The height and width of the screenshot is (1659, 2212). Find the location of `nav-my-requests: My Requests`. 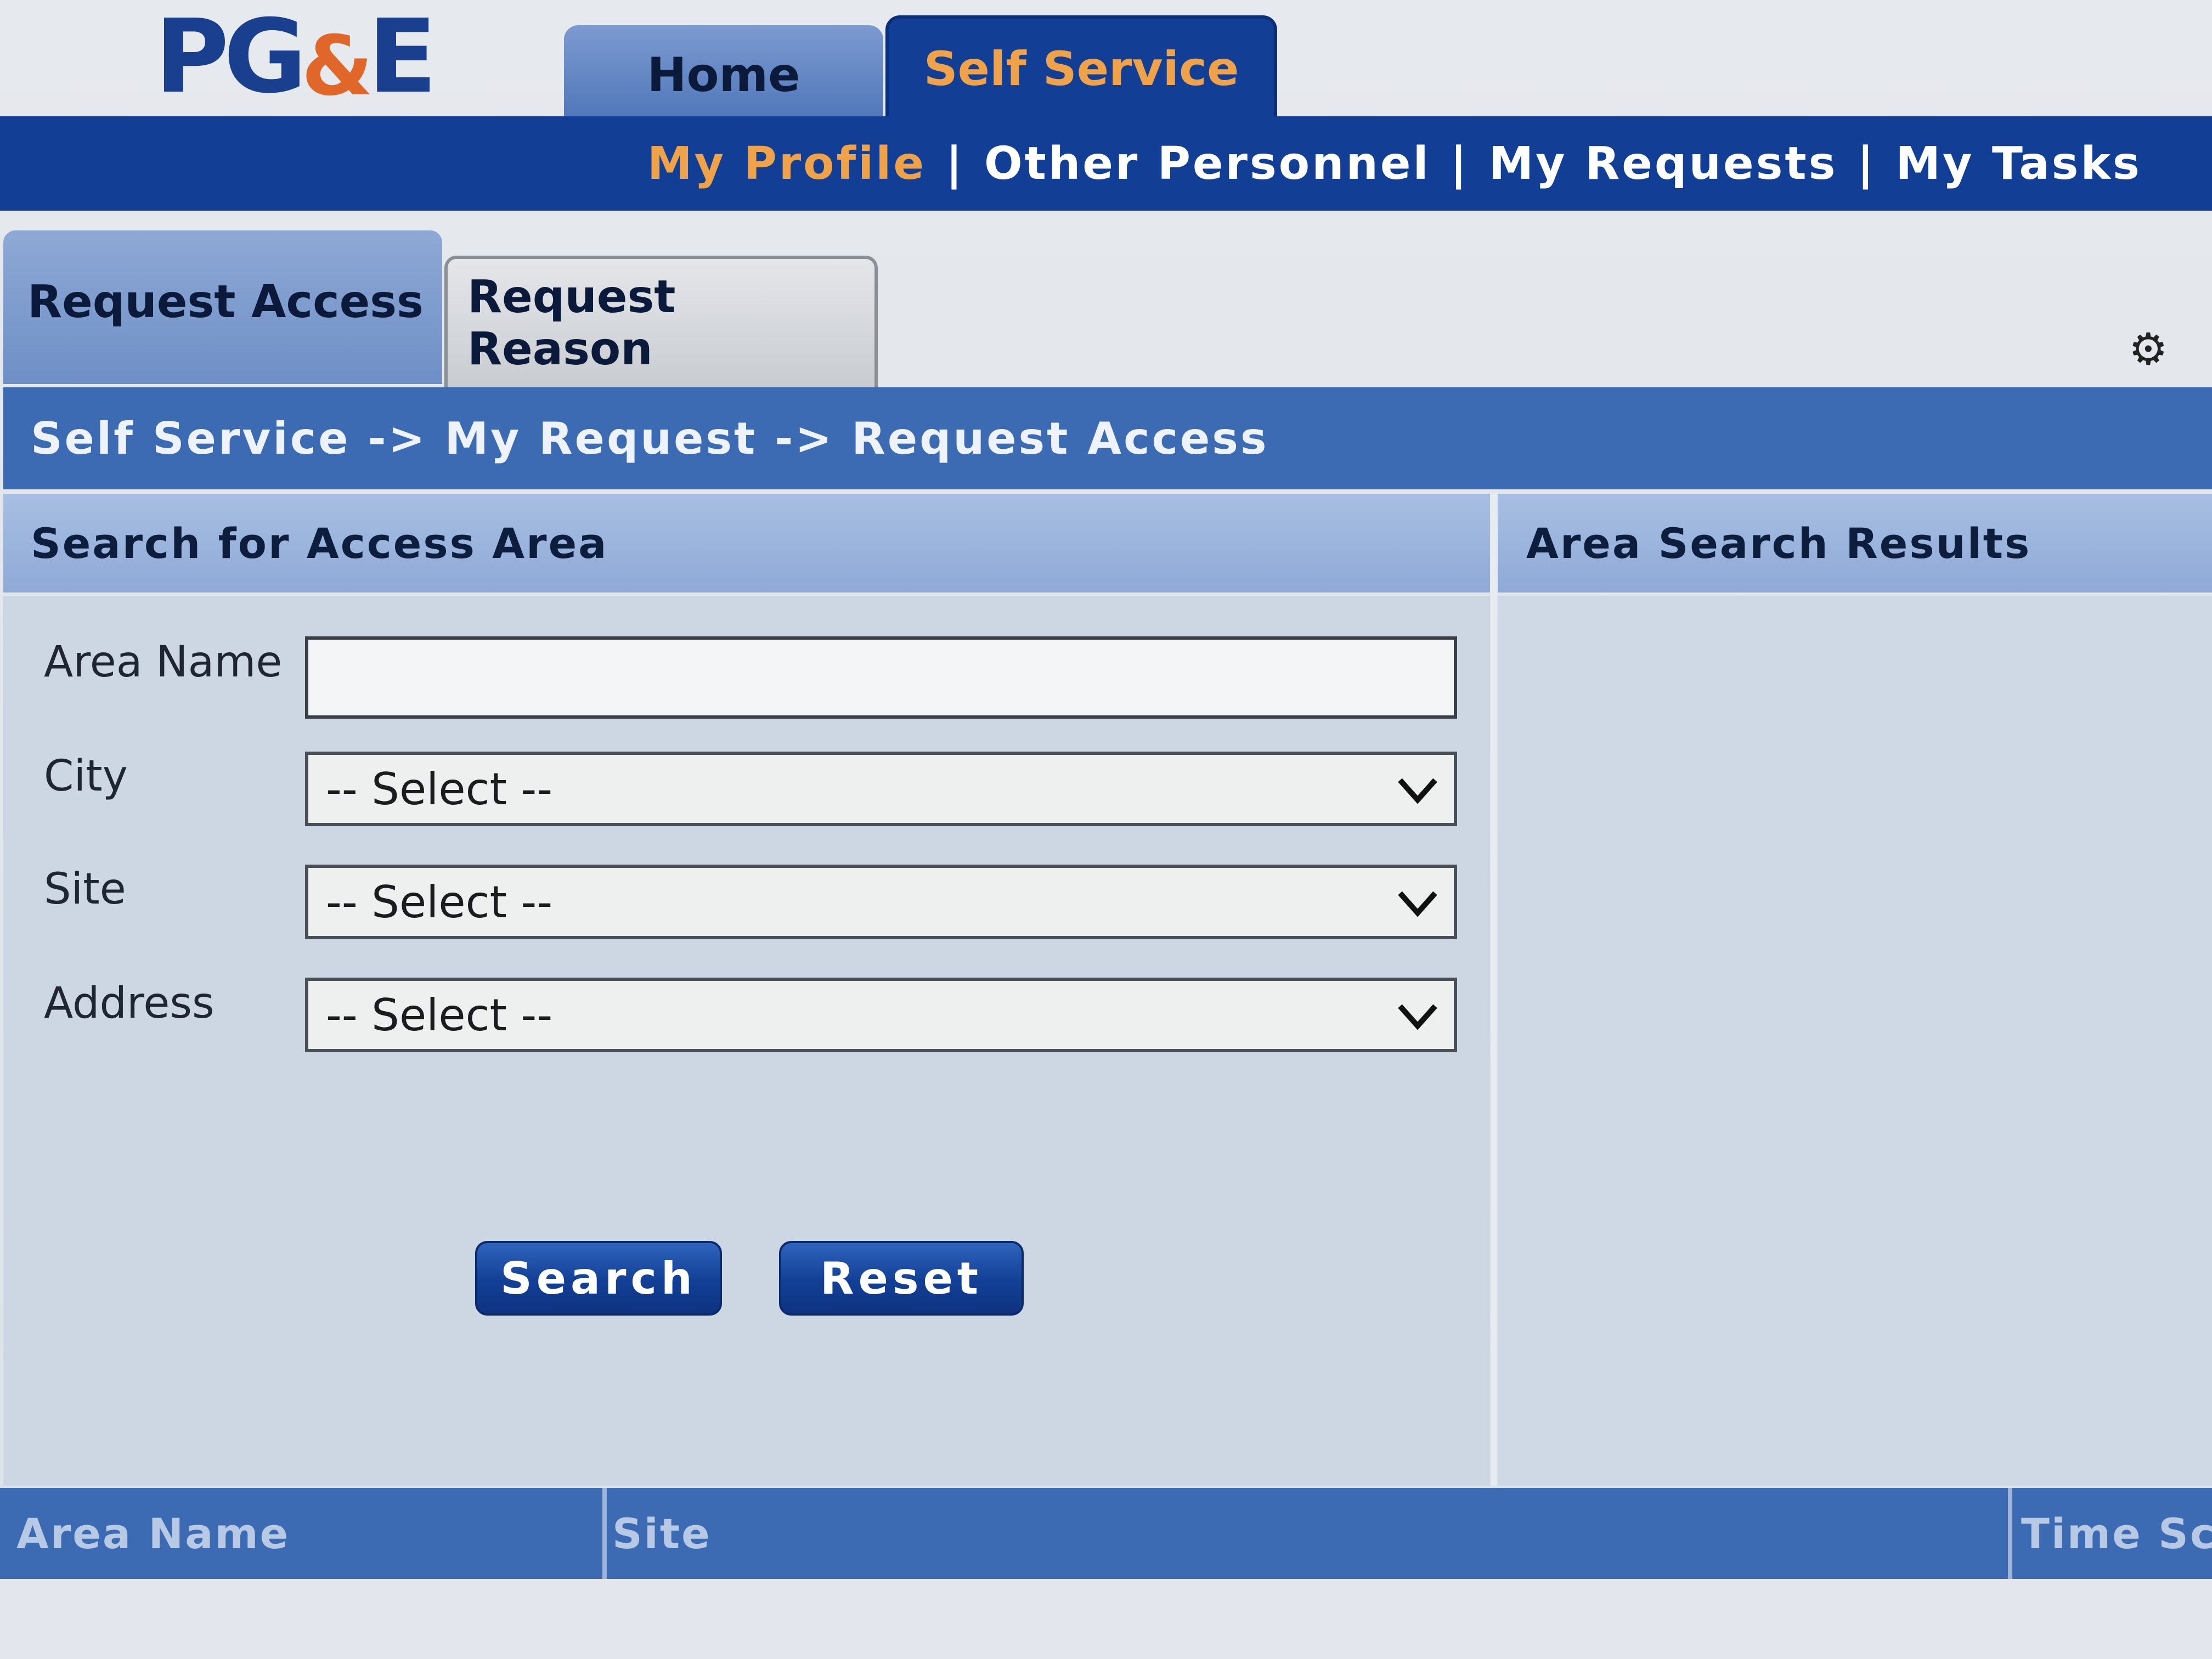

nav-my-requests: My Requests is located at coordinates (1664, 164).